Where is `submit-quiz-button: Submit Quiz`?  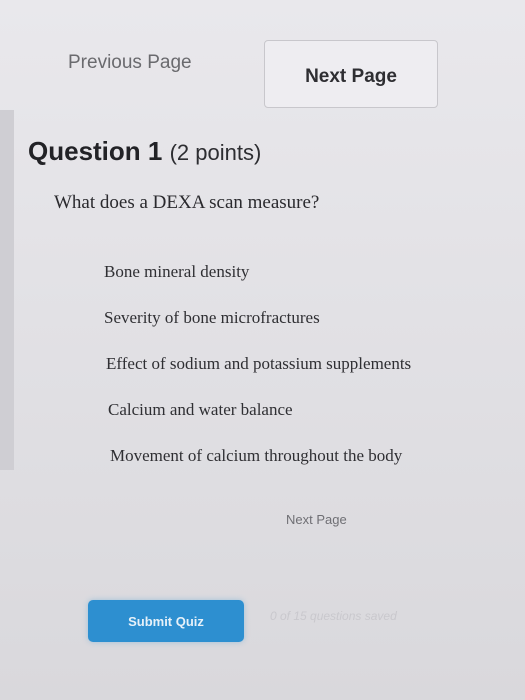
submit-quiz-button: Submit Quiz is located at coordinates (166, 621).